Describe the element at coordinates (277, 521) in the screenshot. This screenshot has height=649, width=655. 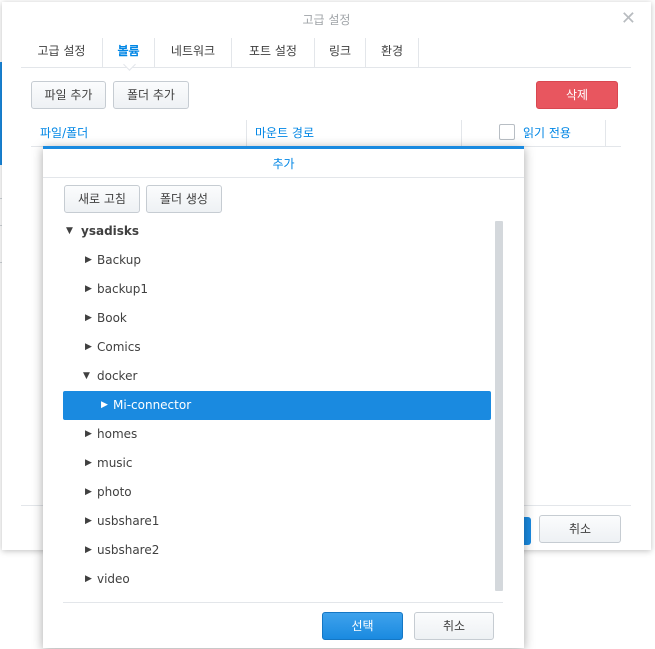
I see `tree-node: ▶ usbshare1` at that location.